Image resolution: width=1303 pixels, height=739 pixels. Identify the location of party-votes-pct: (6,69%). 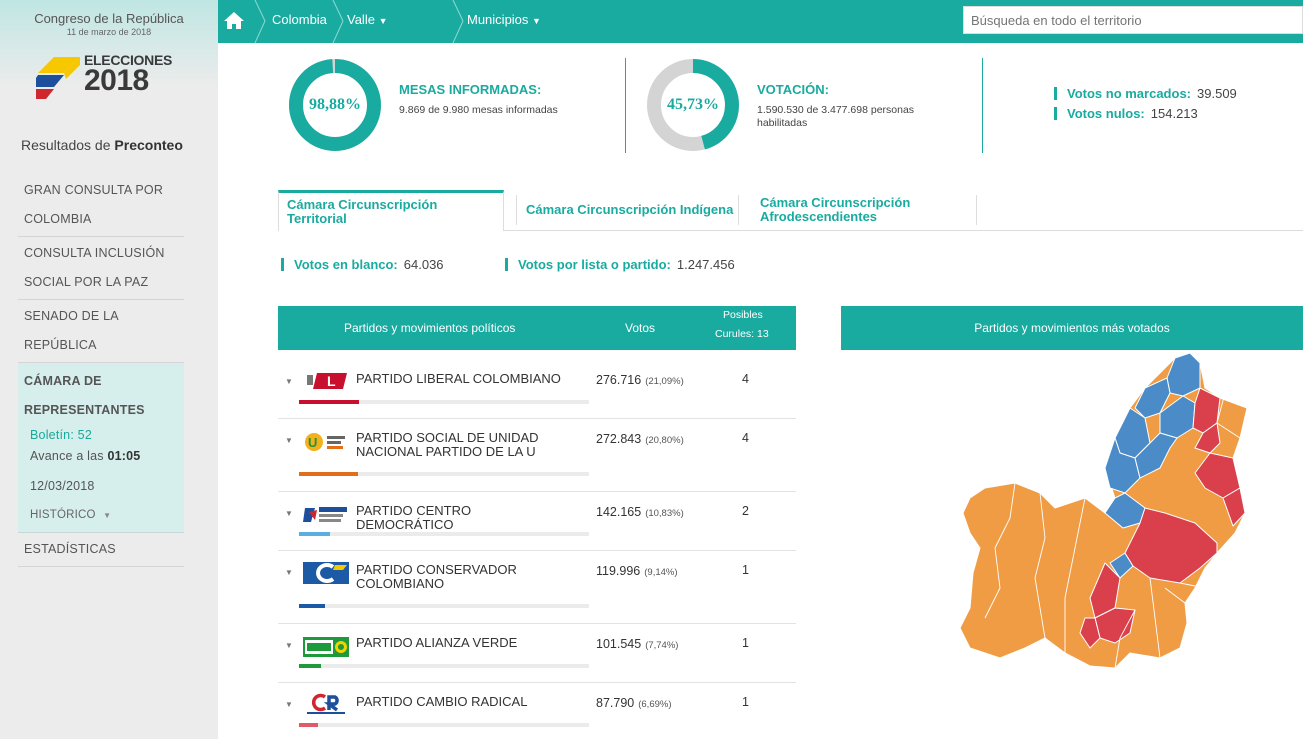
(655, 704).